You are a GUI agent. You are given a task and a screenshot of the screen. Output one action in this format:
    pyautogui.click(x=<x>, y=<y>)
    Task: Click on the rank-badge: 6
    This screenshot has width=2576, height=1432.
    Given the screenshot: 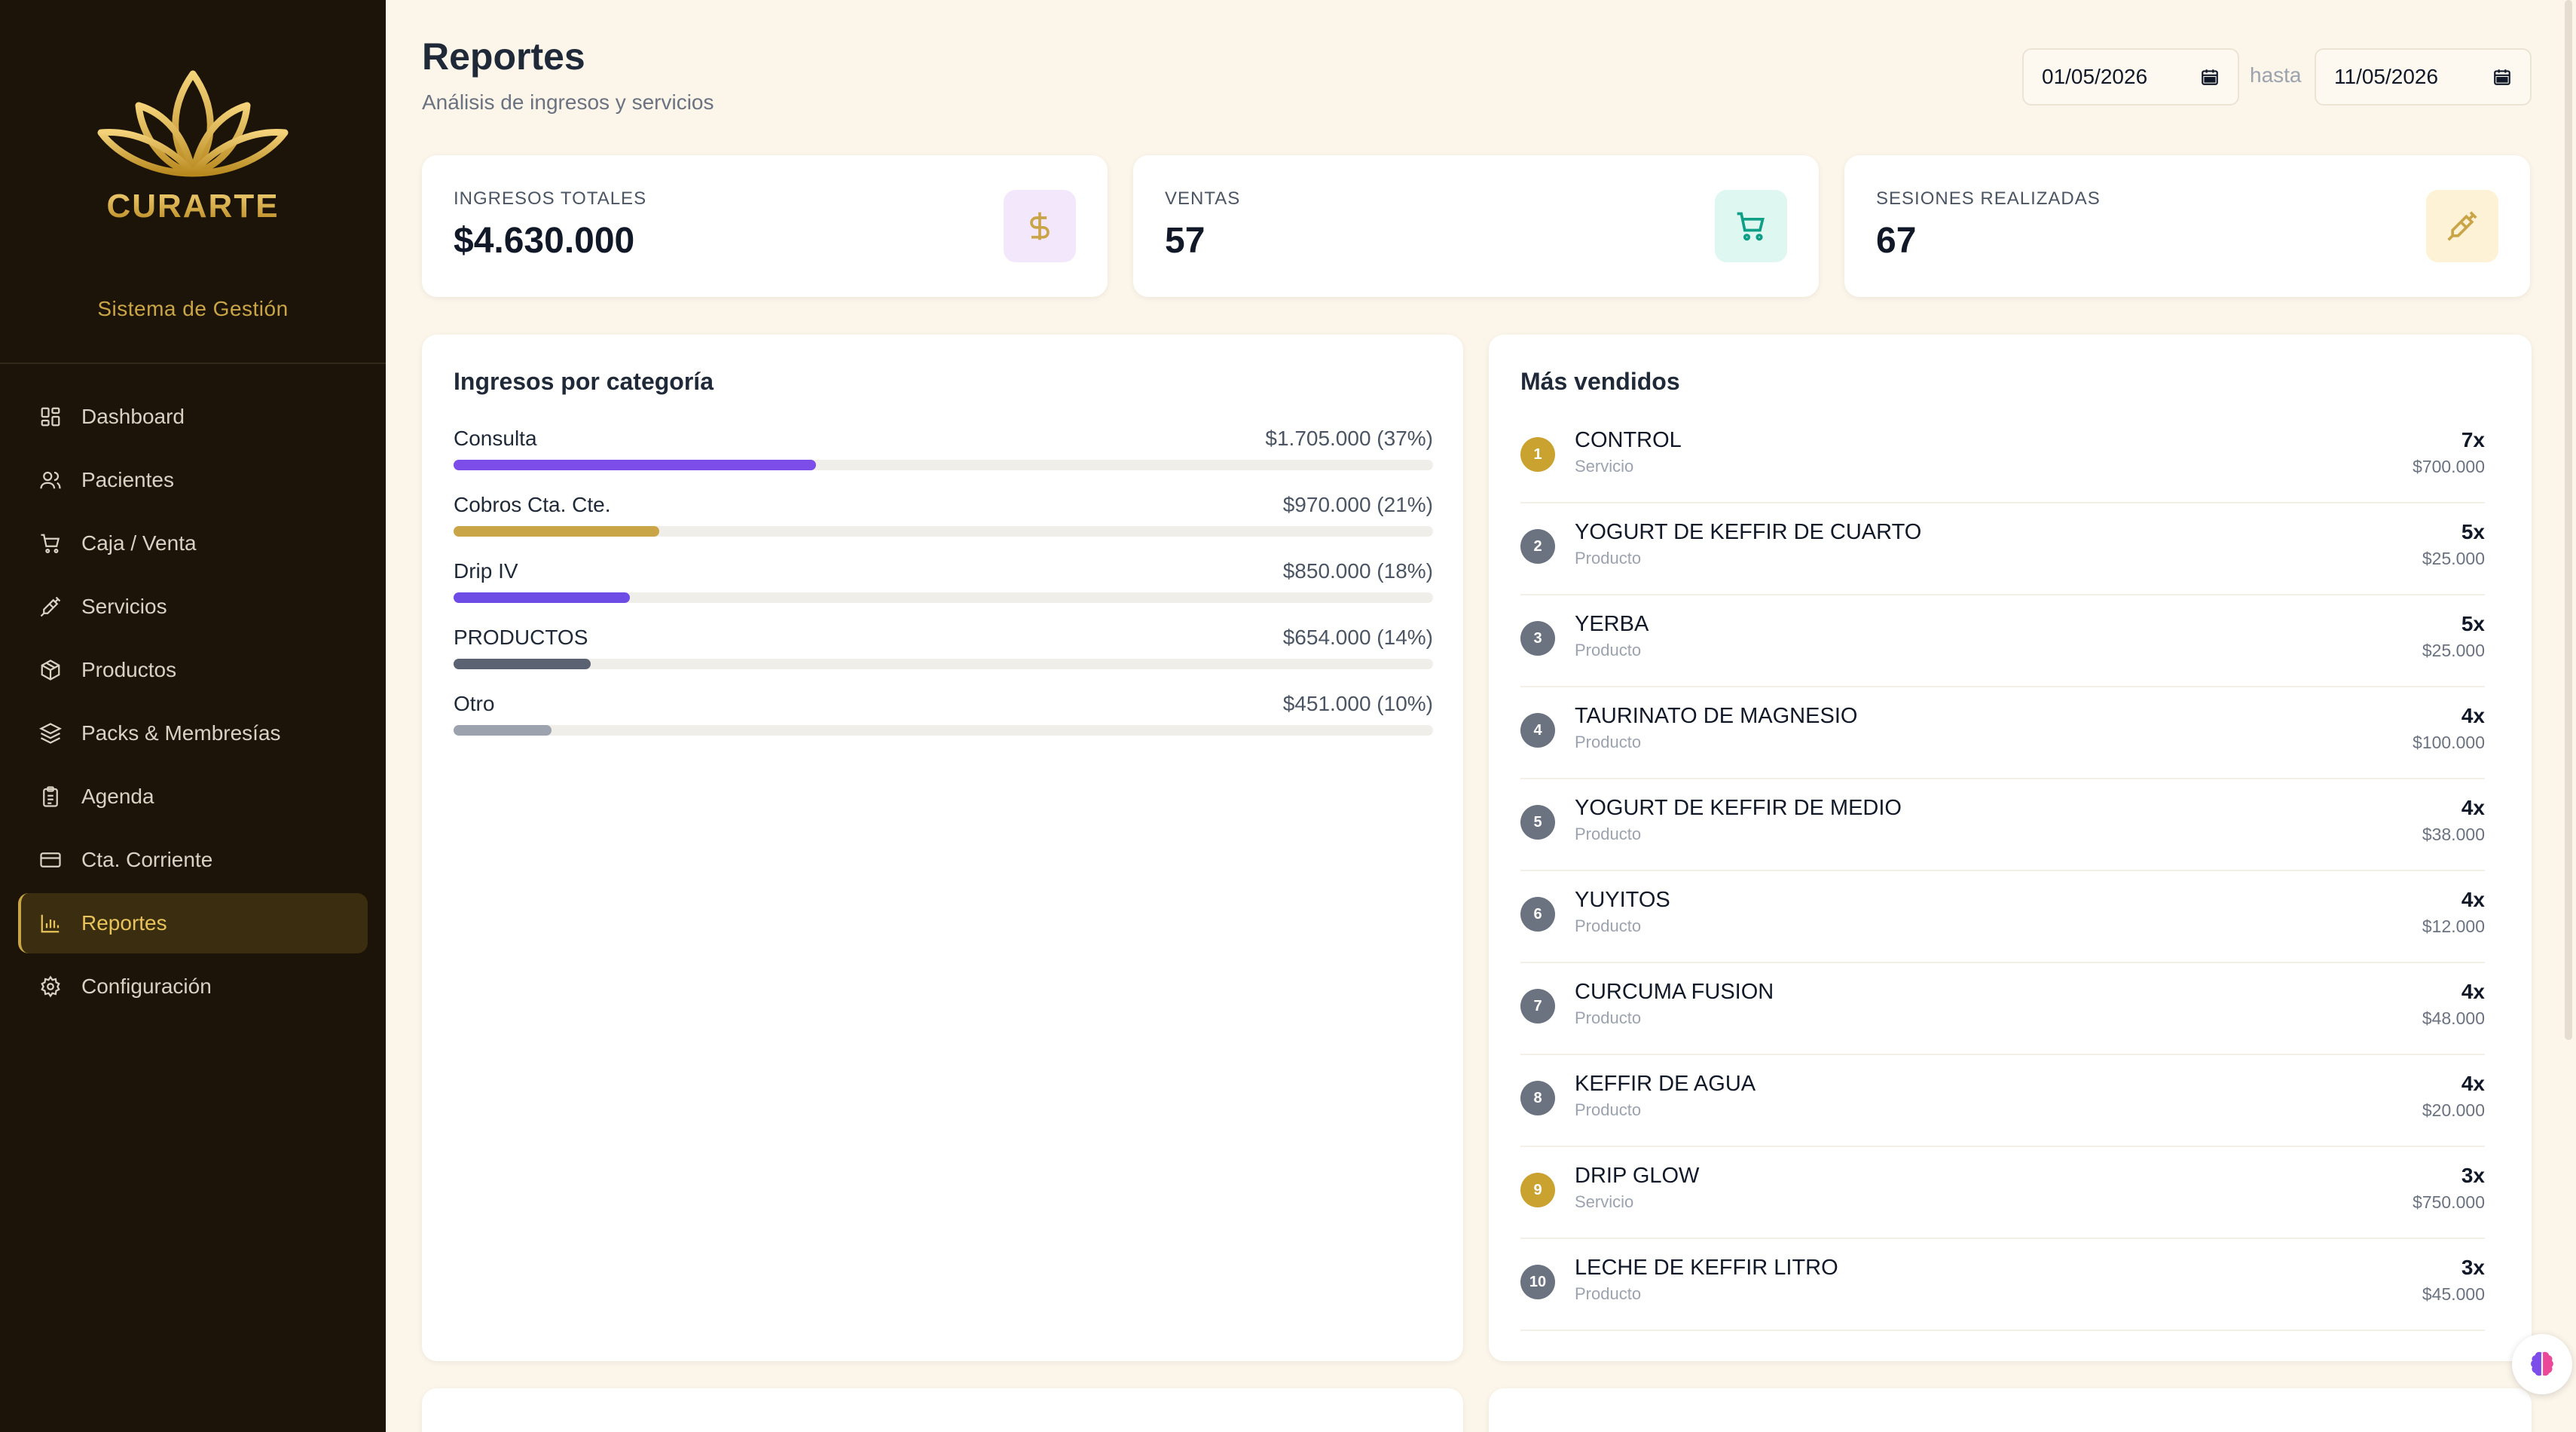 What is the action you would take?
    pyautogui.click(x=1537, y=914)
    